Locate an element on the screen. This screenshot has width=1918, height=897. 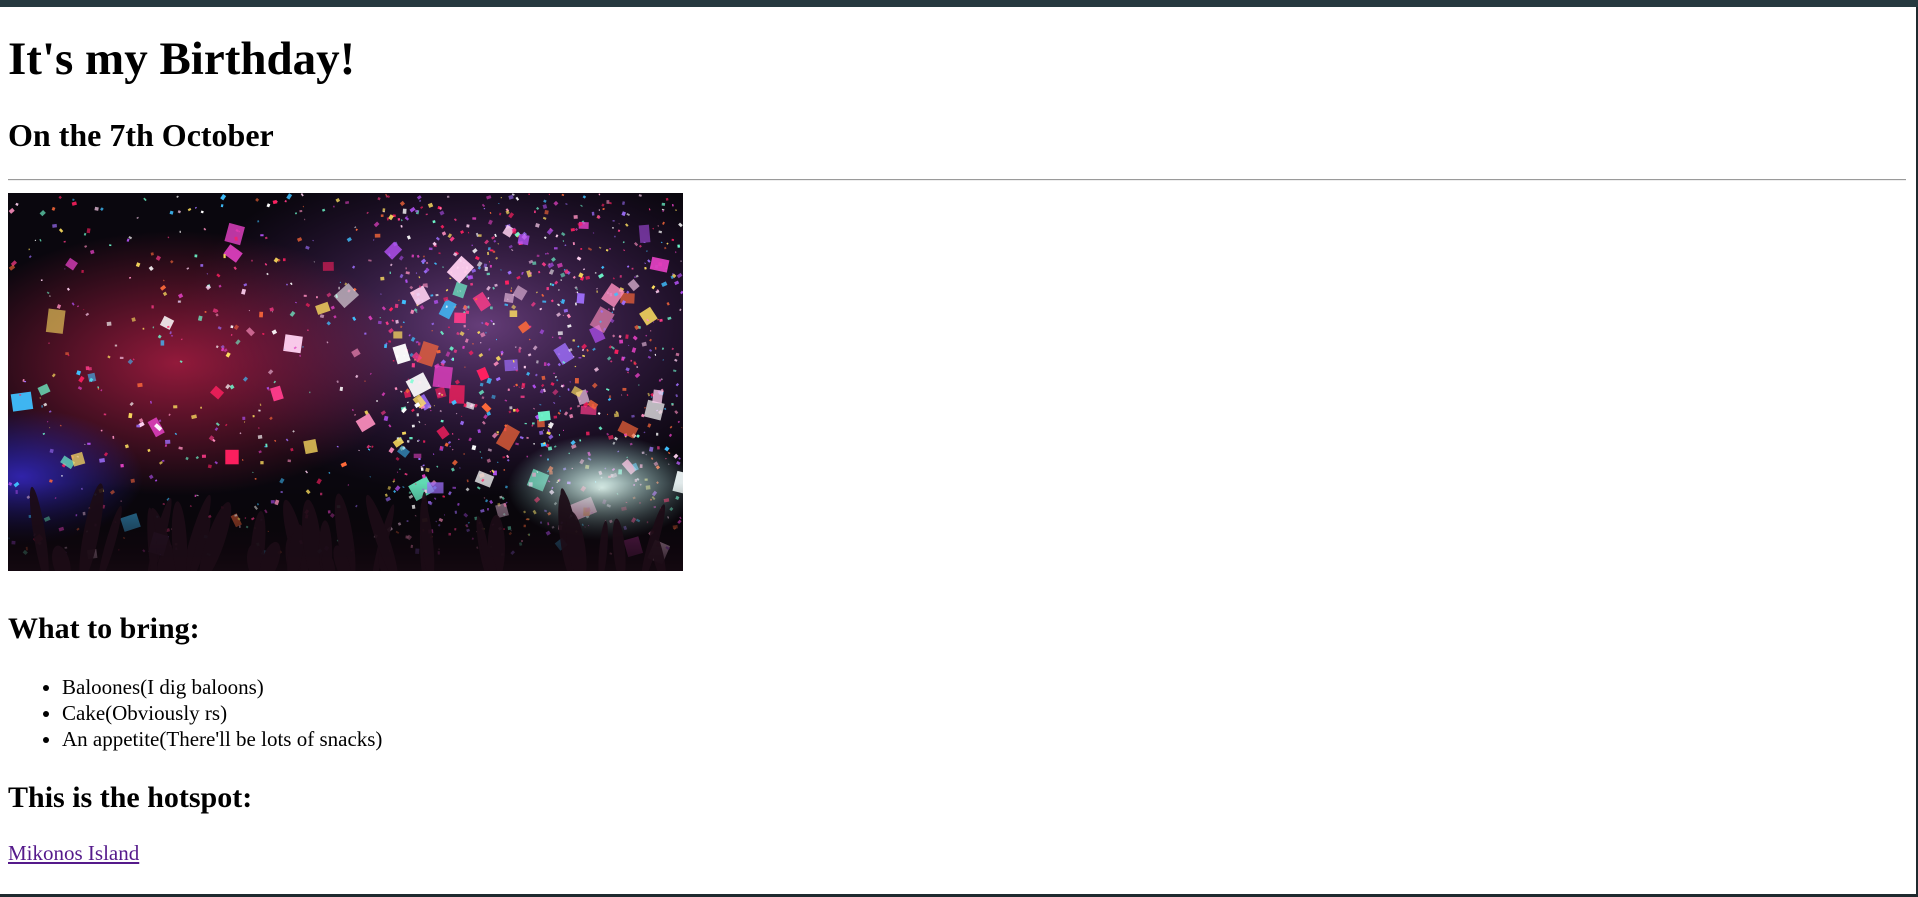
page-subtitle: On the 7th October is located at coordinates (141, 135).